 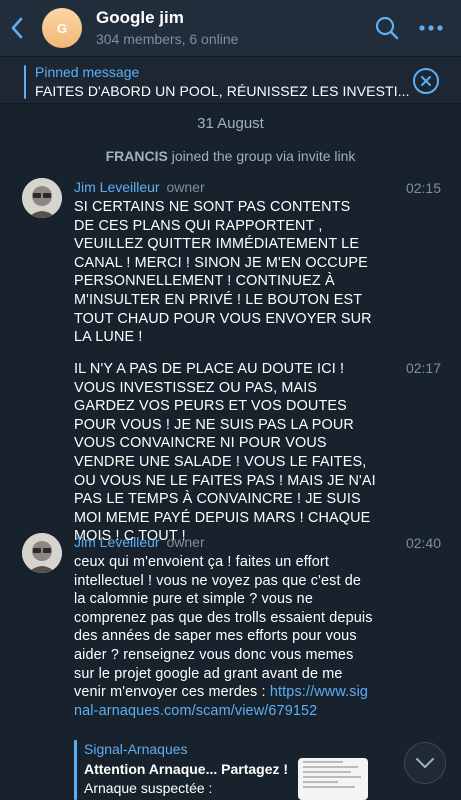 I want to click on search-icon, so click(x=387, y=28).